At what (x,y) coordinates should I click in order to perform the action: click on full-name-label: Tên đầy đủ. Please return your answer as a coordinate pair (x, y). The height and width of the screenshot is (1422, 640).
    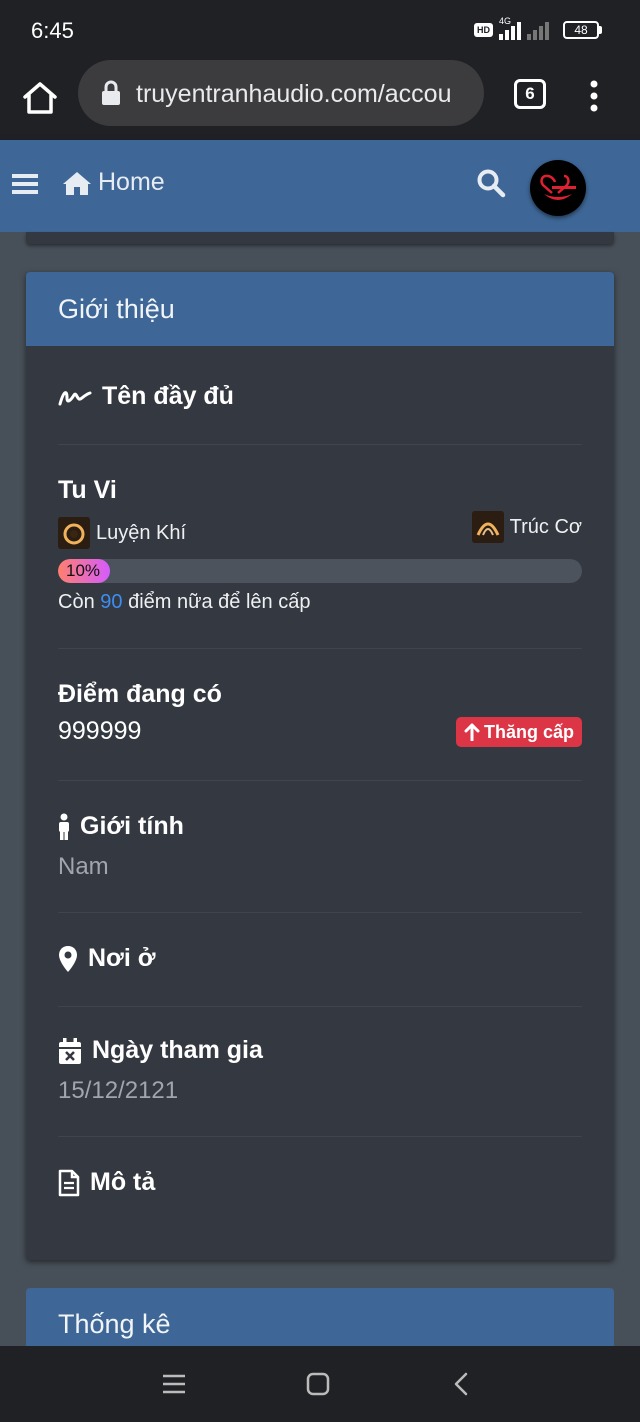
    Looking at the image, I should click on (168, 396).